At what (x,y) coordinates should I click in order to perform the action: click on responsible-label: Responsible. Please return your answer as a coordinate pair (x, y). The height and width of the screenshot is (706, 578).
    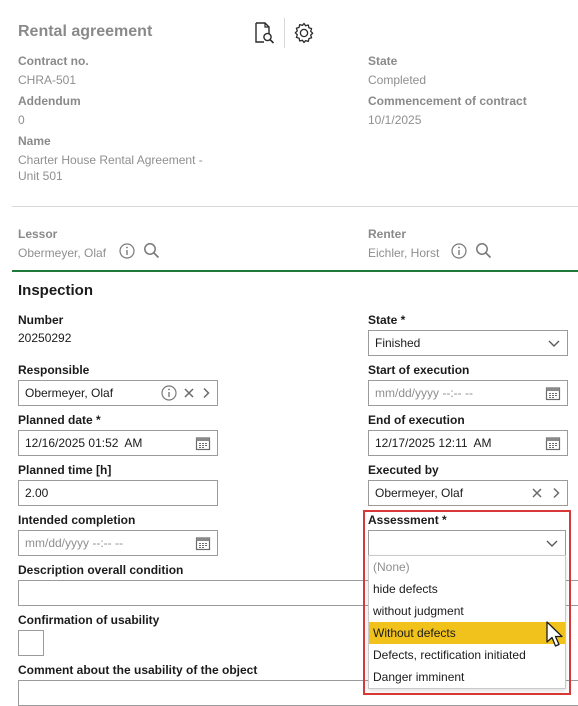
    Looking at the image, I should click on (54, 370).